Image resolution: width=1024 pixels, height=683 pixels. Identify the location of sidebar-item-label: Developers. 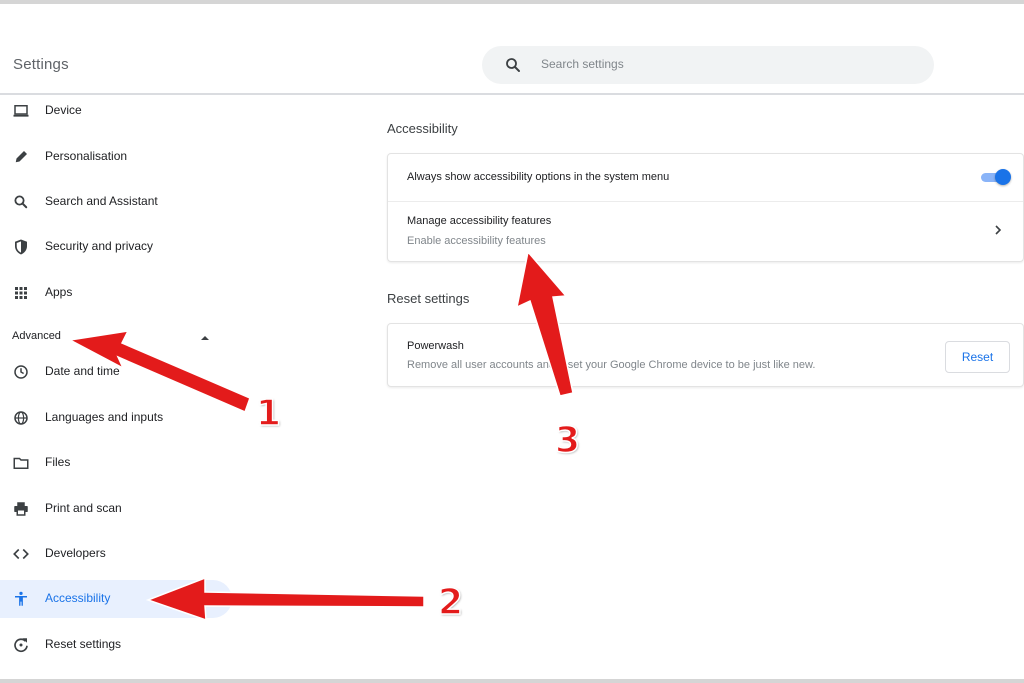
(75, 553).